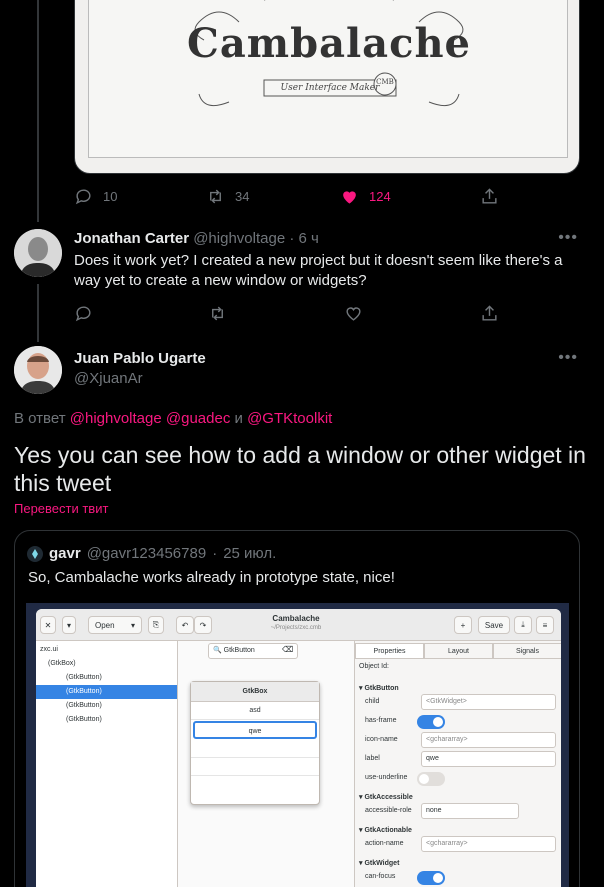  Describe the element at coordinates (250, 553) in the screenshot. I see `quote-date: 25 июл.` at that location.